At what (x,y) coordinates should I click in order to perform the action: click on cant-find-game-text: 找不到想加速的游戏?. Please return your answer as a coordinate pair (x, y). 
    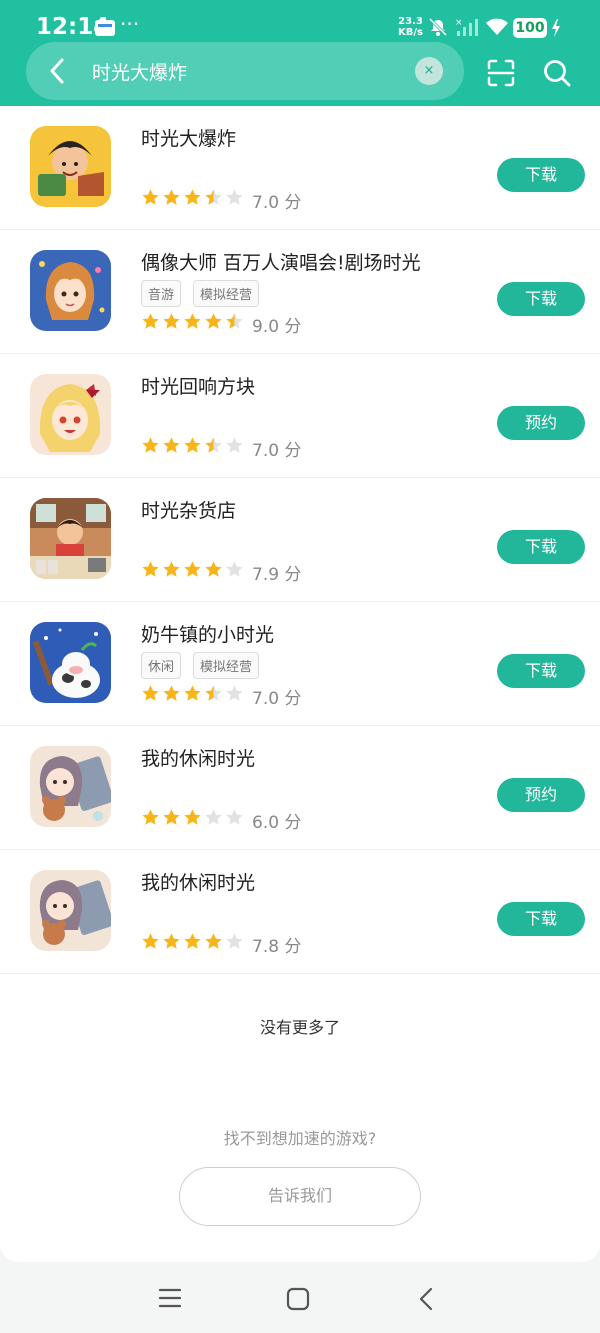
    Looking at the image, I should click on (300, 1138).